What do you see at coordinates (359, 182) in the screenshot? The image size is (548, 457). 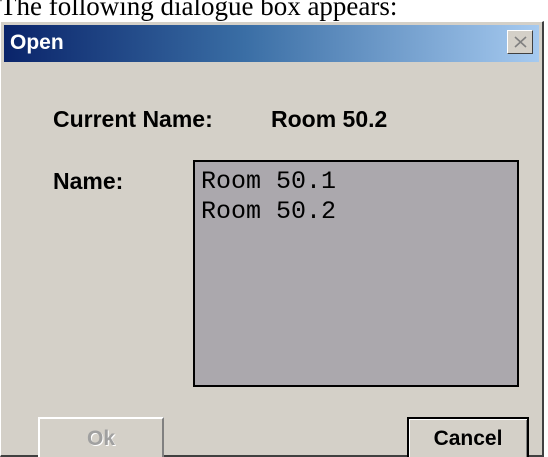 I see `list-item-room-50-1: Room 50.1` at bounding box center [359, 182].